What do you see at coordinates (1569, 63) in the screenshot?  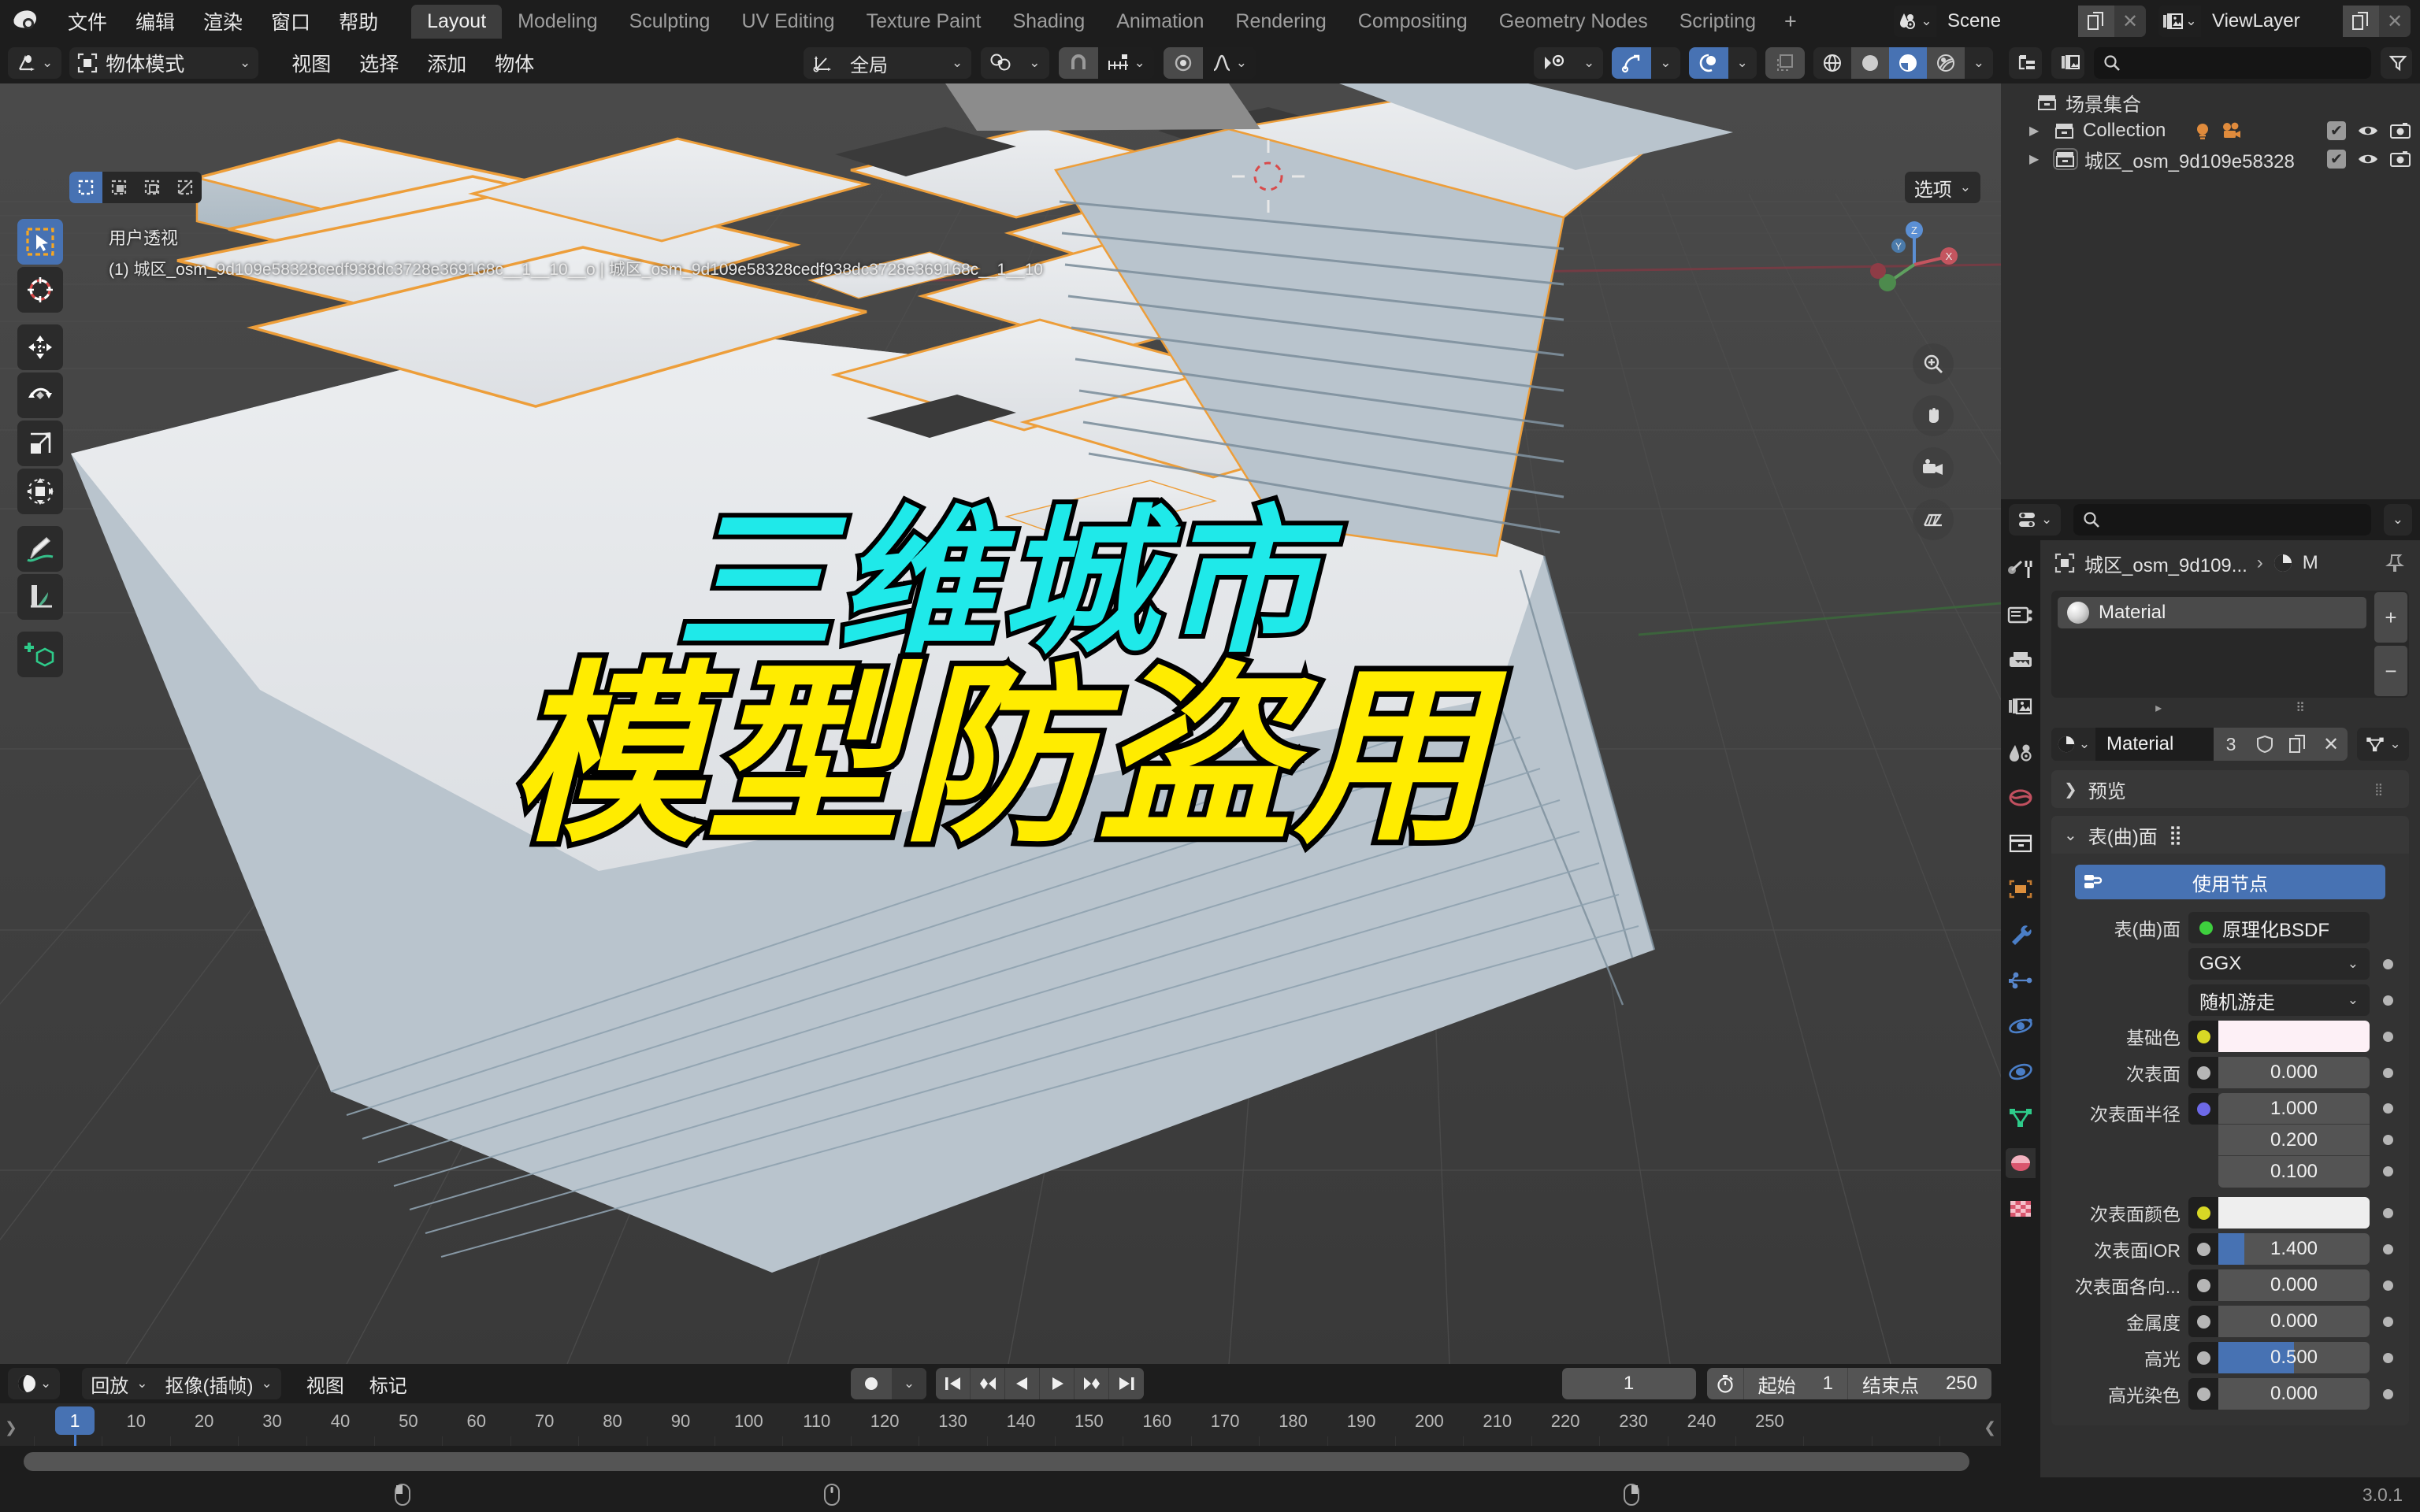 I see `object-types-visibility: ⌄` at bounding box center [1569, 63].